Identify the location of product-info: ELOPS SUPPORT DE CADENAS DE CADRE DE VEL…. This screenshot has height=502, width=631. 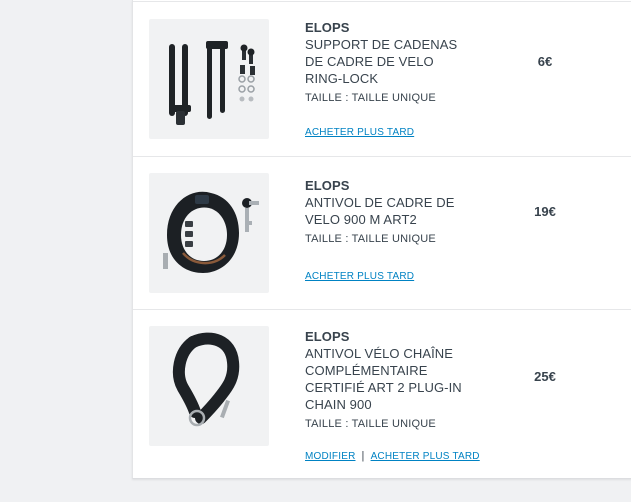
(395, 62).